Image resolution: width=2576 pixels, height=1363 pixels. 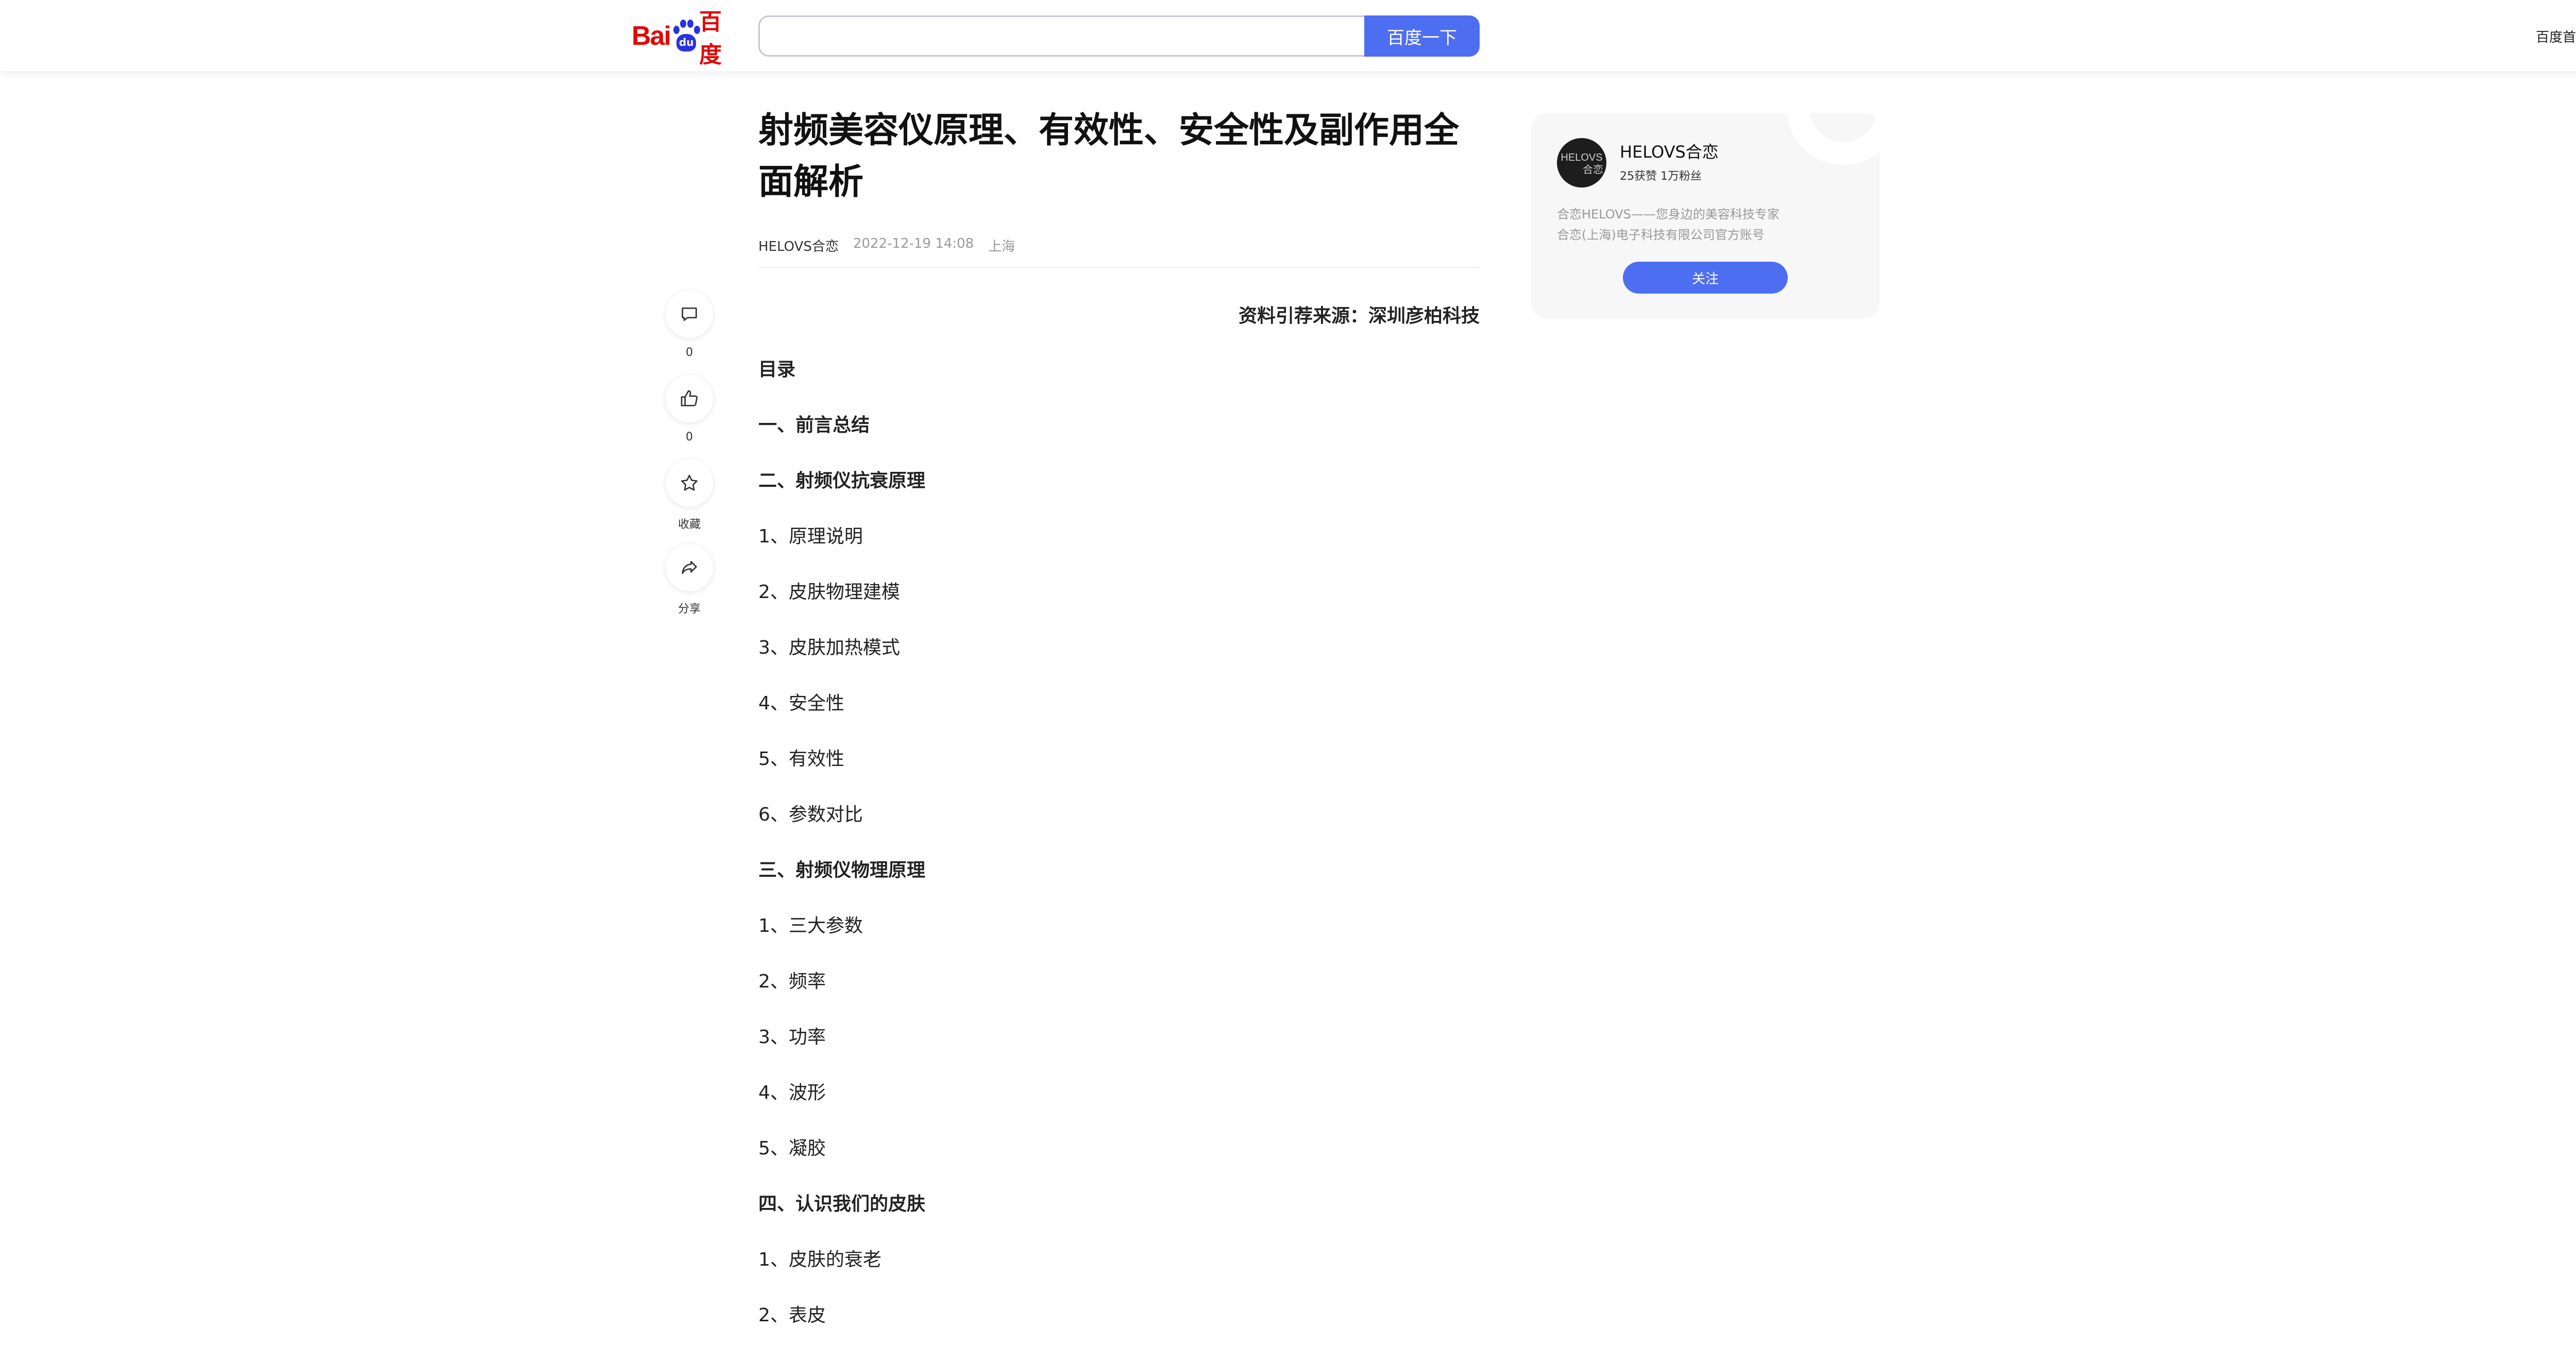 I want to click on toc-item: 二、射频仪抗衰原理, so click(x=842, y=480).